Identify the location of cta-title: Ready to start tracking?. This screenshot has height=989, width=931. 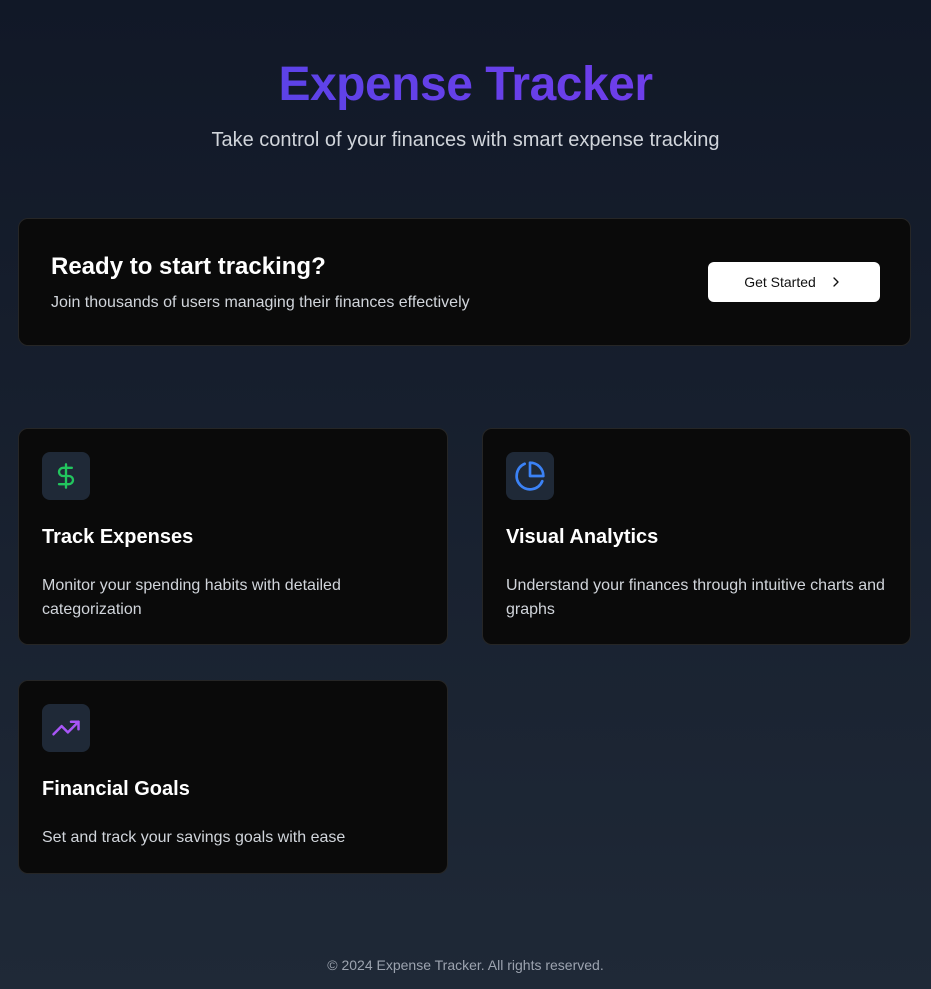
(188, 266).